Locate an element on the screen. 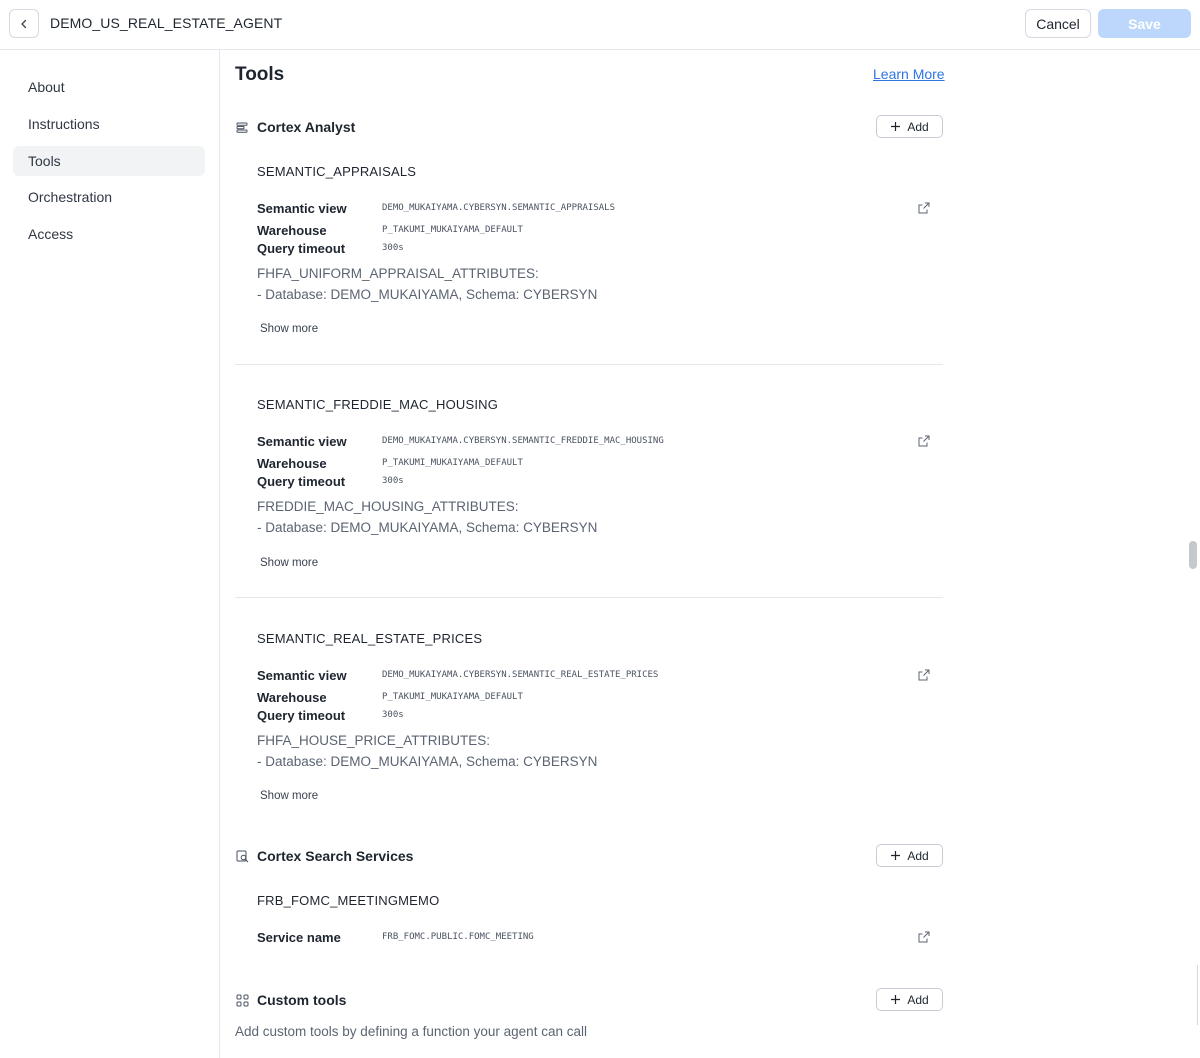 The width and height of the screenshot is (1200, 1058). chevron-left-icon is located at coordinates (24, 23).